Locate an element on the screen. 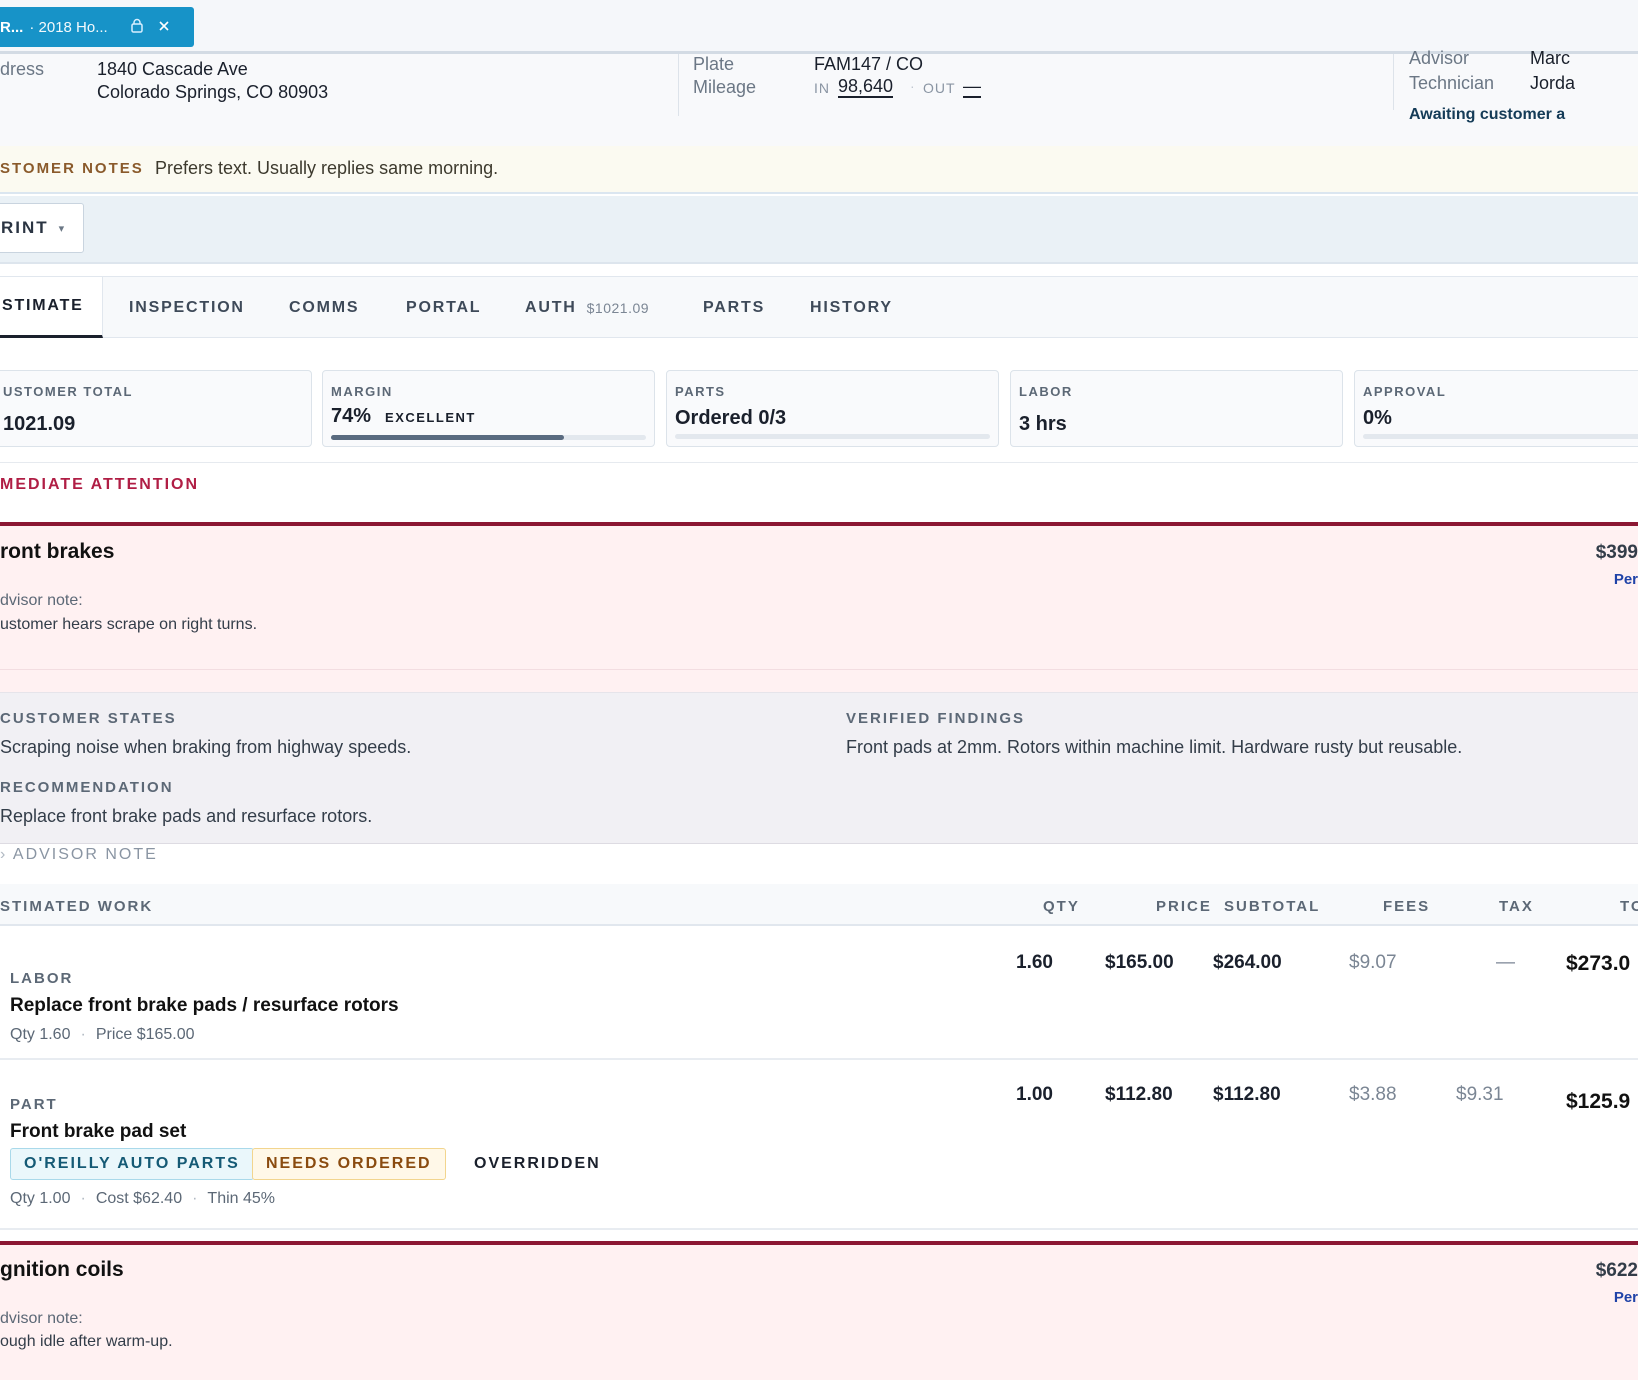  line-meta: Qty 1.60 · Price $165.00 is located at coordinates (102, 1034).